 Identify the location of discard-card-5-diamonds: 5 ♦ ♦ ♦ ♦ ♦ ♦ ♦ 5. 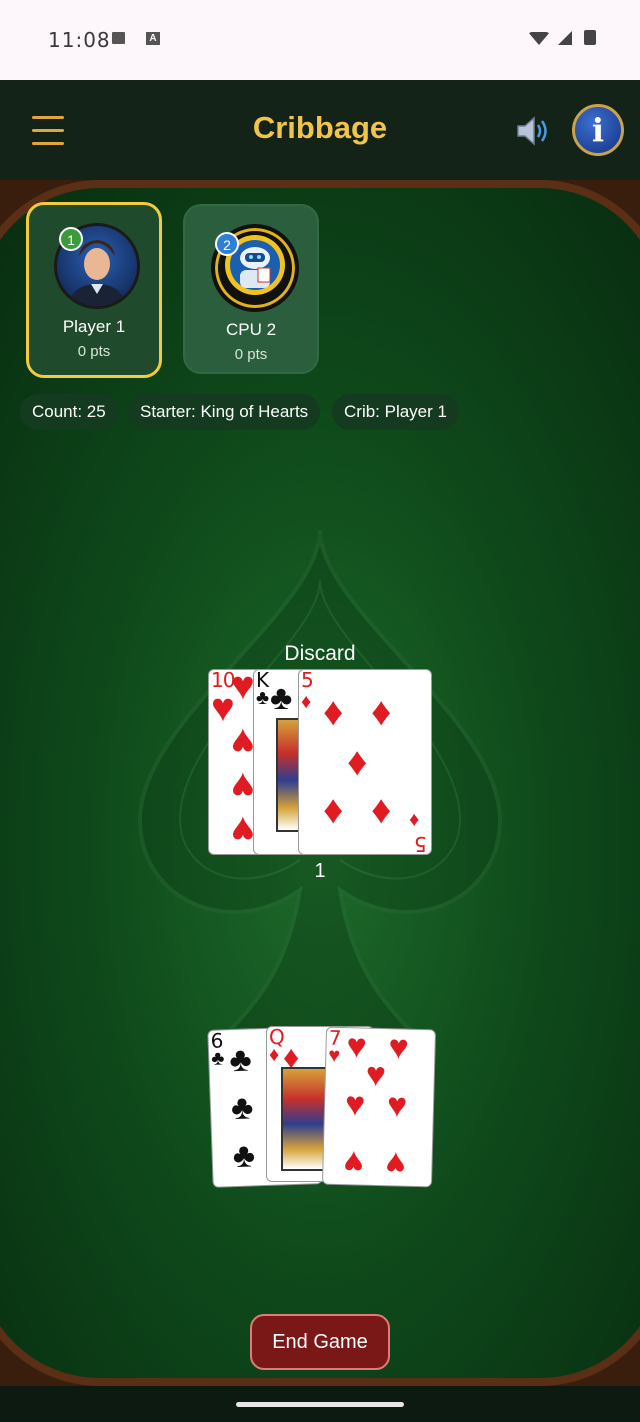
(365, 762).